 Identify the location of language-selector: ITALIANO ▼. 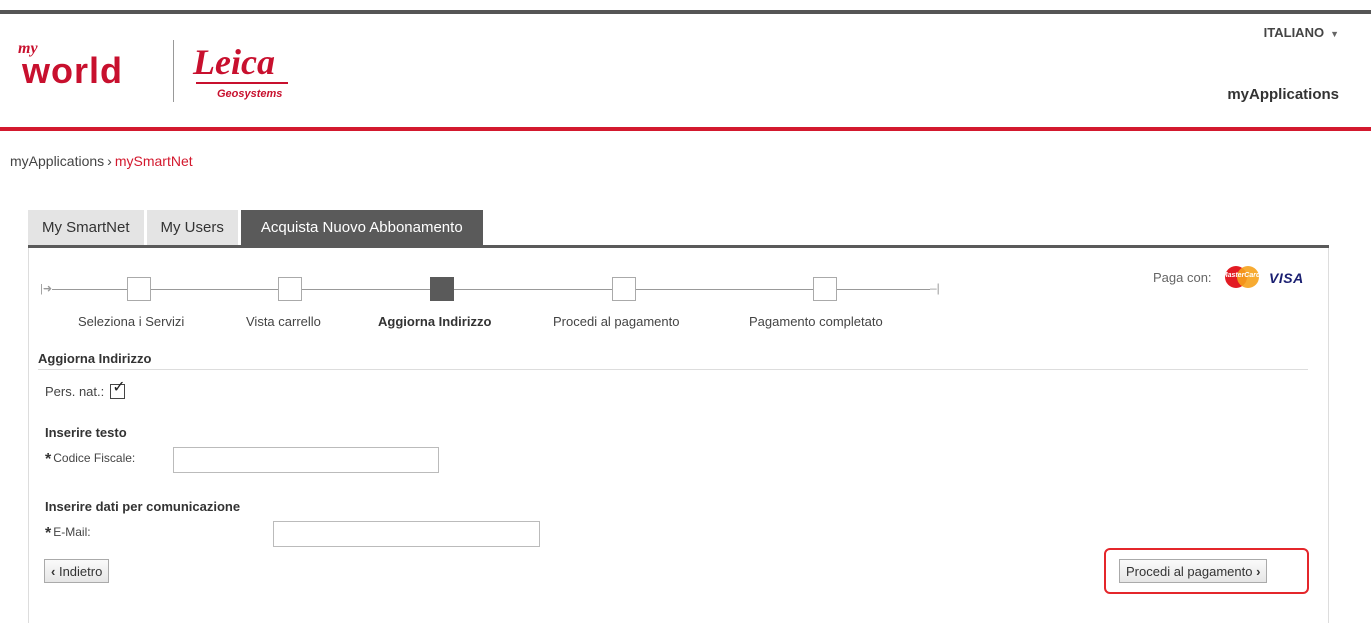
(1301, 32).